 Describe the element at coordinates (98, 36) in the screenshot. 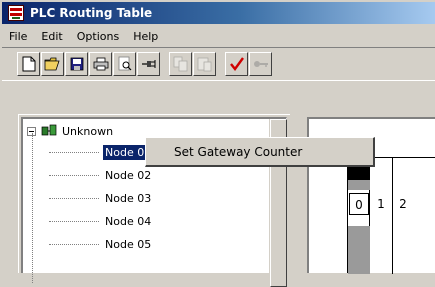

I see `menu-options: Options` at that location.